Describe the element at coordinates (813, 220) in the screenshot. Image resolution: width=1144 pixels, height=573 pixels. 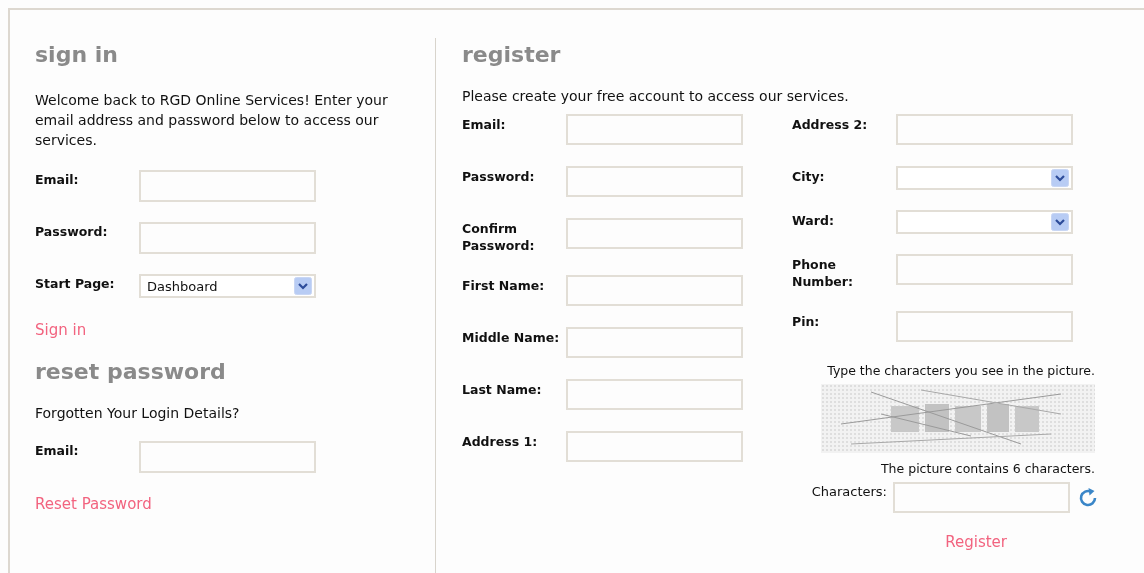
I see `field-label: Ward:` at that location.